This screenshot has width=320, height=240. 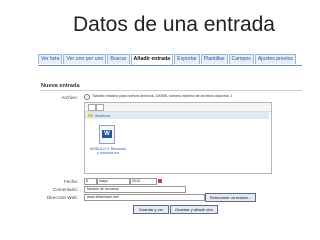 What do you see at coordinates (113, 181) in the screenshot?
I see `fecha-month-select: mayo` at bounding box center [113, 181].